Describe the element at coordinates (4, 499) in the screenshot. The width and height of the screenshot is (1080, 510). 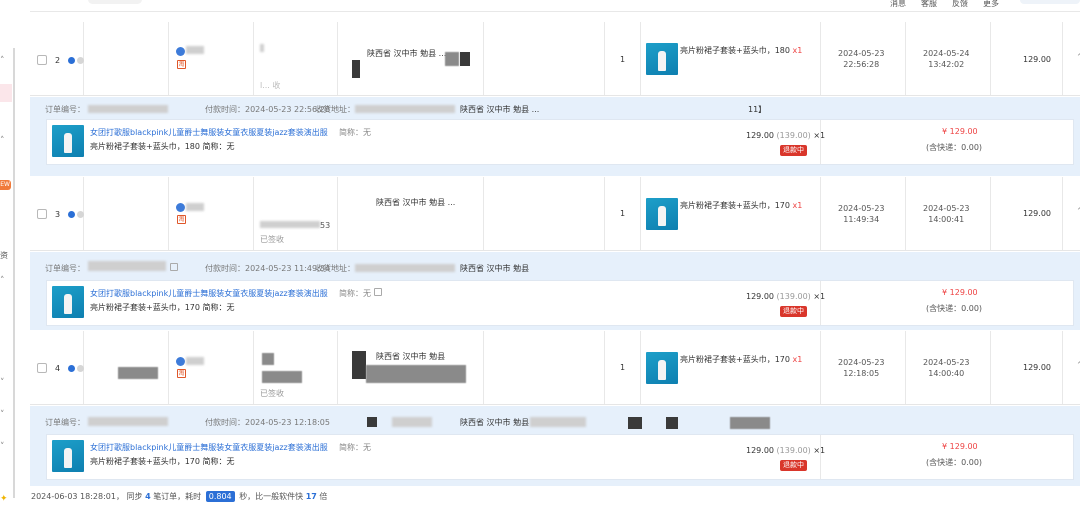
I see `star-icon: ✦` at that location.